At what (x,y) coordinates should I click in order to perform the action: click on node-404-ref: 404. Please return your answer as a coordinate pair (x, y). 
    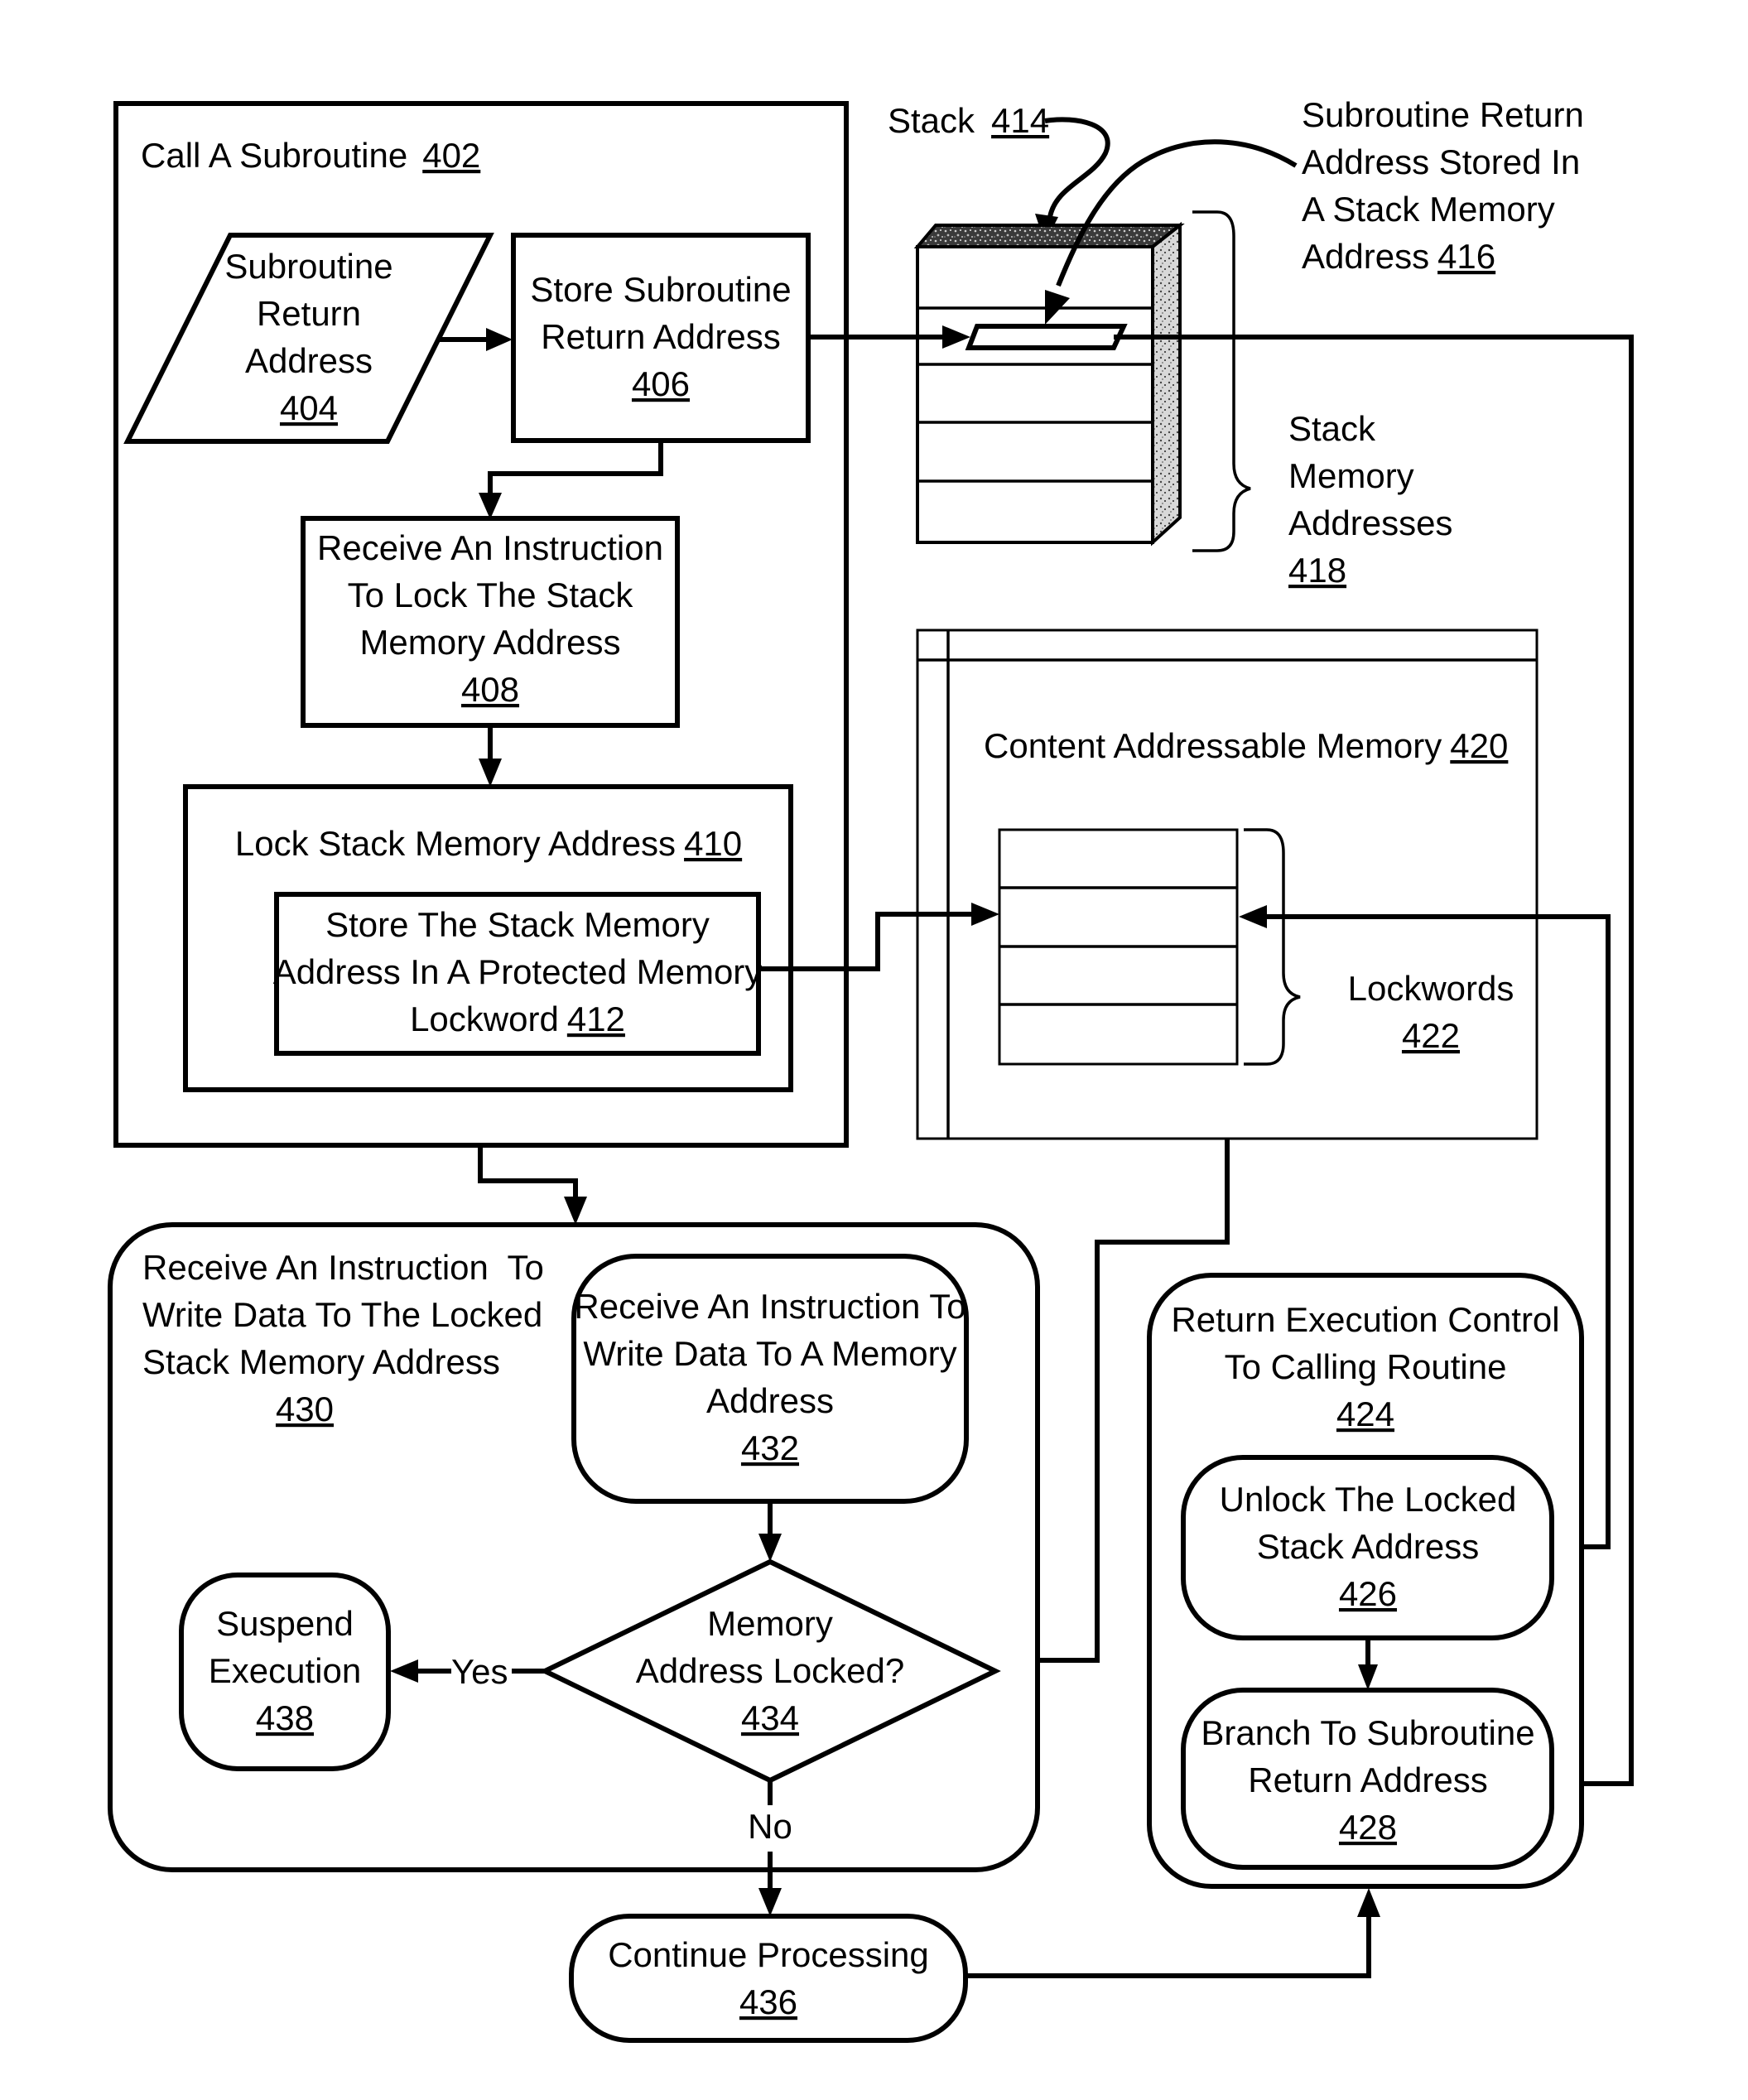
    Looking at the image, I should click on (309, 407).